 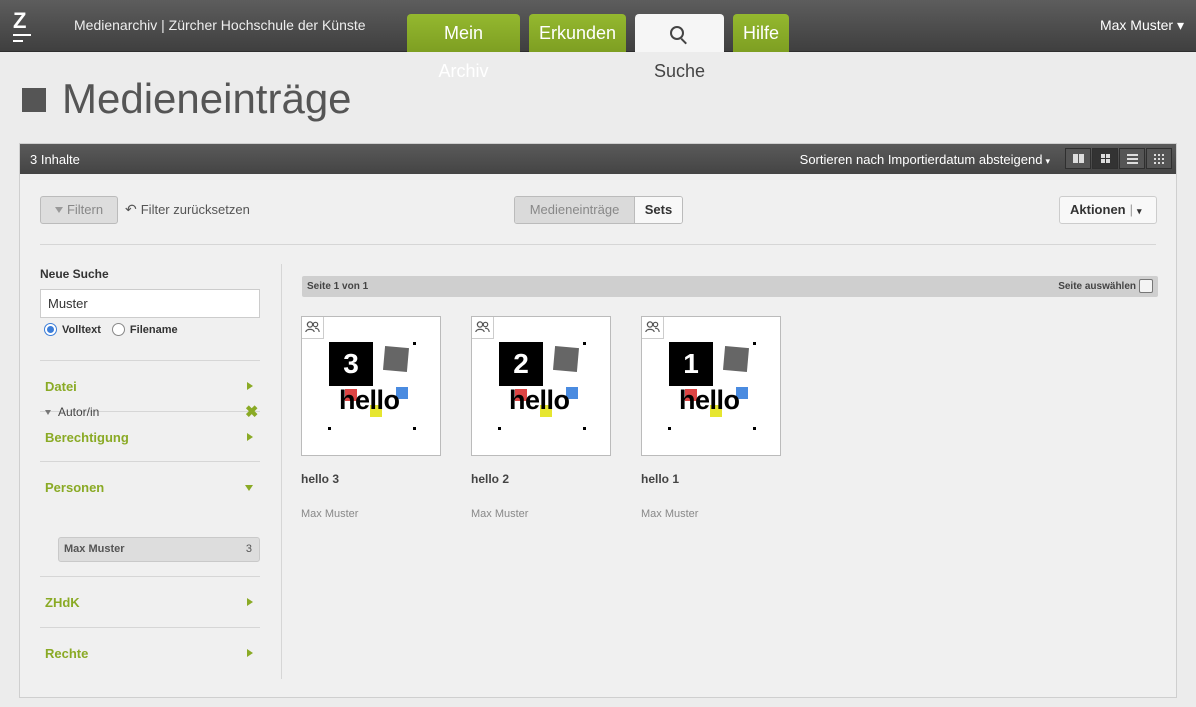 I want to click on facet-zhdk: ZHdK, so click(x=150, y=601).